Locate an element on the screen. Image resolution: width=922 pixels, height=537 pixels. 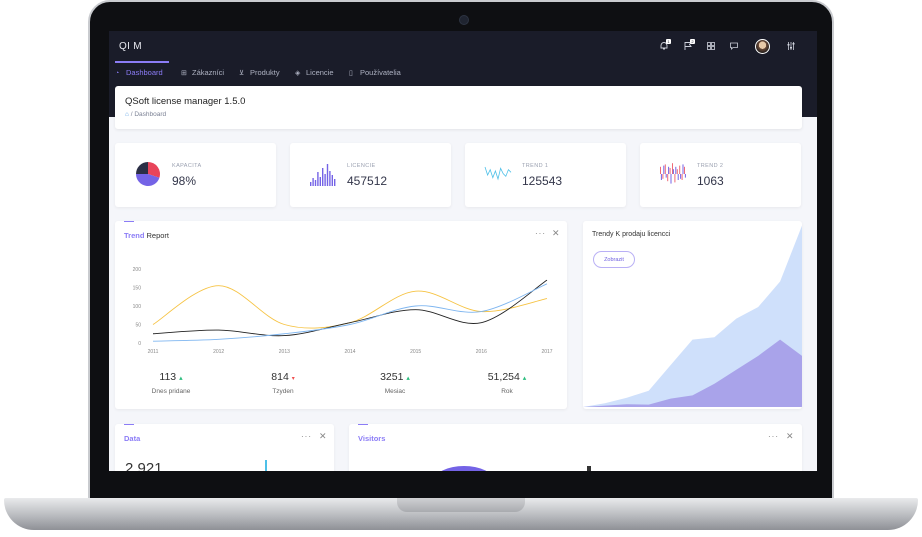
nav-dashboard: ◔ Dashboard is located at coordinates (139, 72).